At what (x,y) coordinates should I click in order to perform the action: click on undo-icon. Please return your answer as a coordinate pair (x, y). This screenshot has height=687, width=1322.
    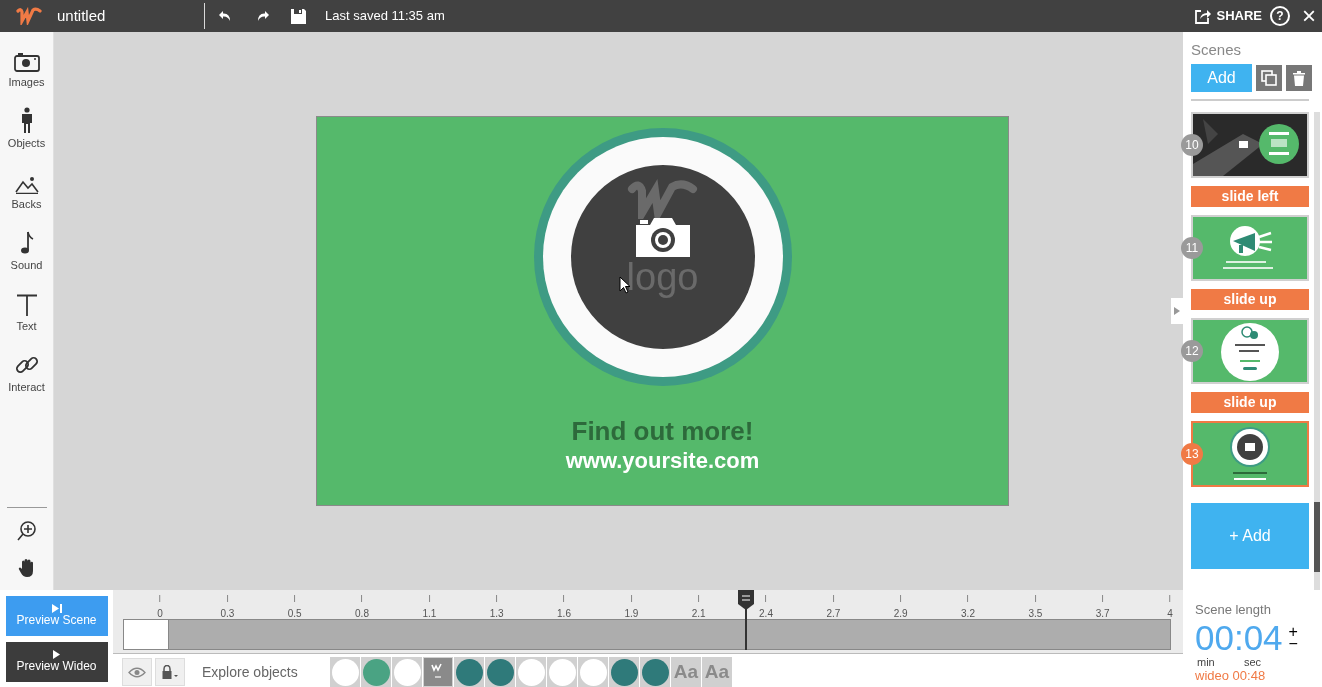
    Looking at the image, I should click on (225, 16).